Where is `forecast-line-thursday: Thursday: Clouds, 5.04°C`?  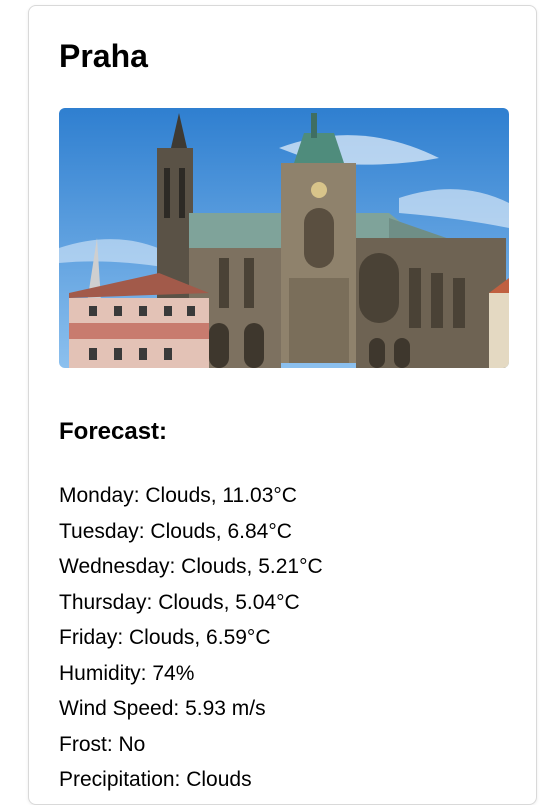 forecast-line-thursday: Thursday: Clouds, 5.04°C is located at coordinates (179, 602).